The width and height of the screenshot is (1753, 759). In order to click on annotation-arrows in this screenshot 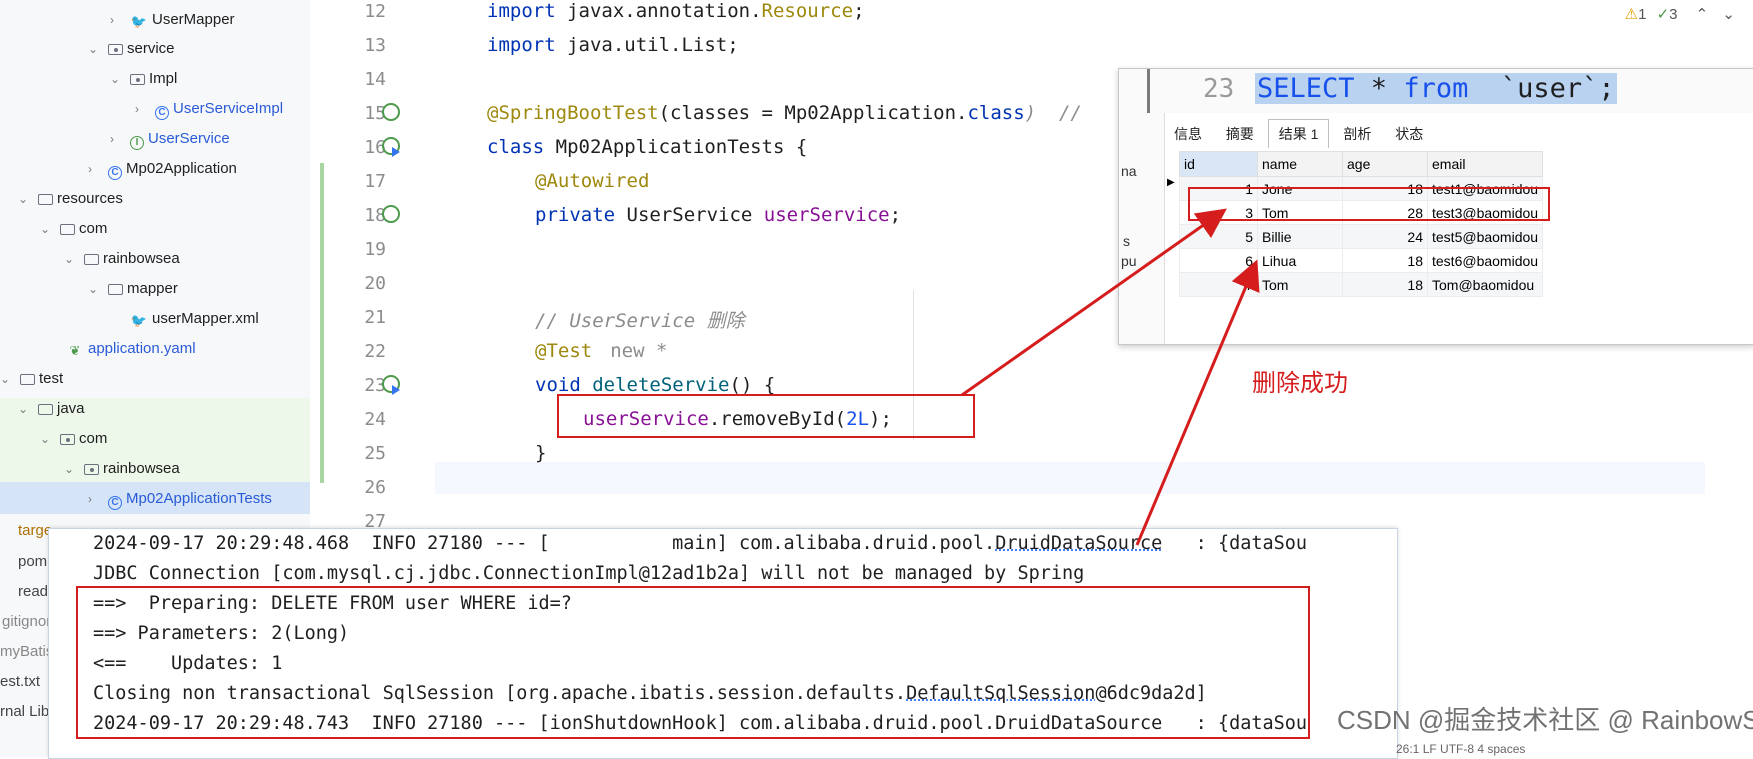, I will do `click(1110, 377)`.